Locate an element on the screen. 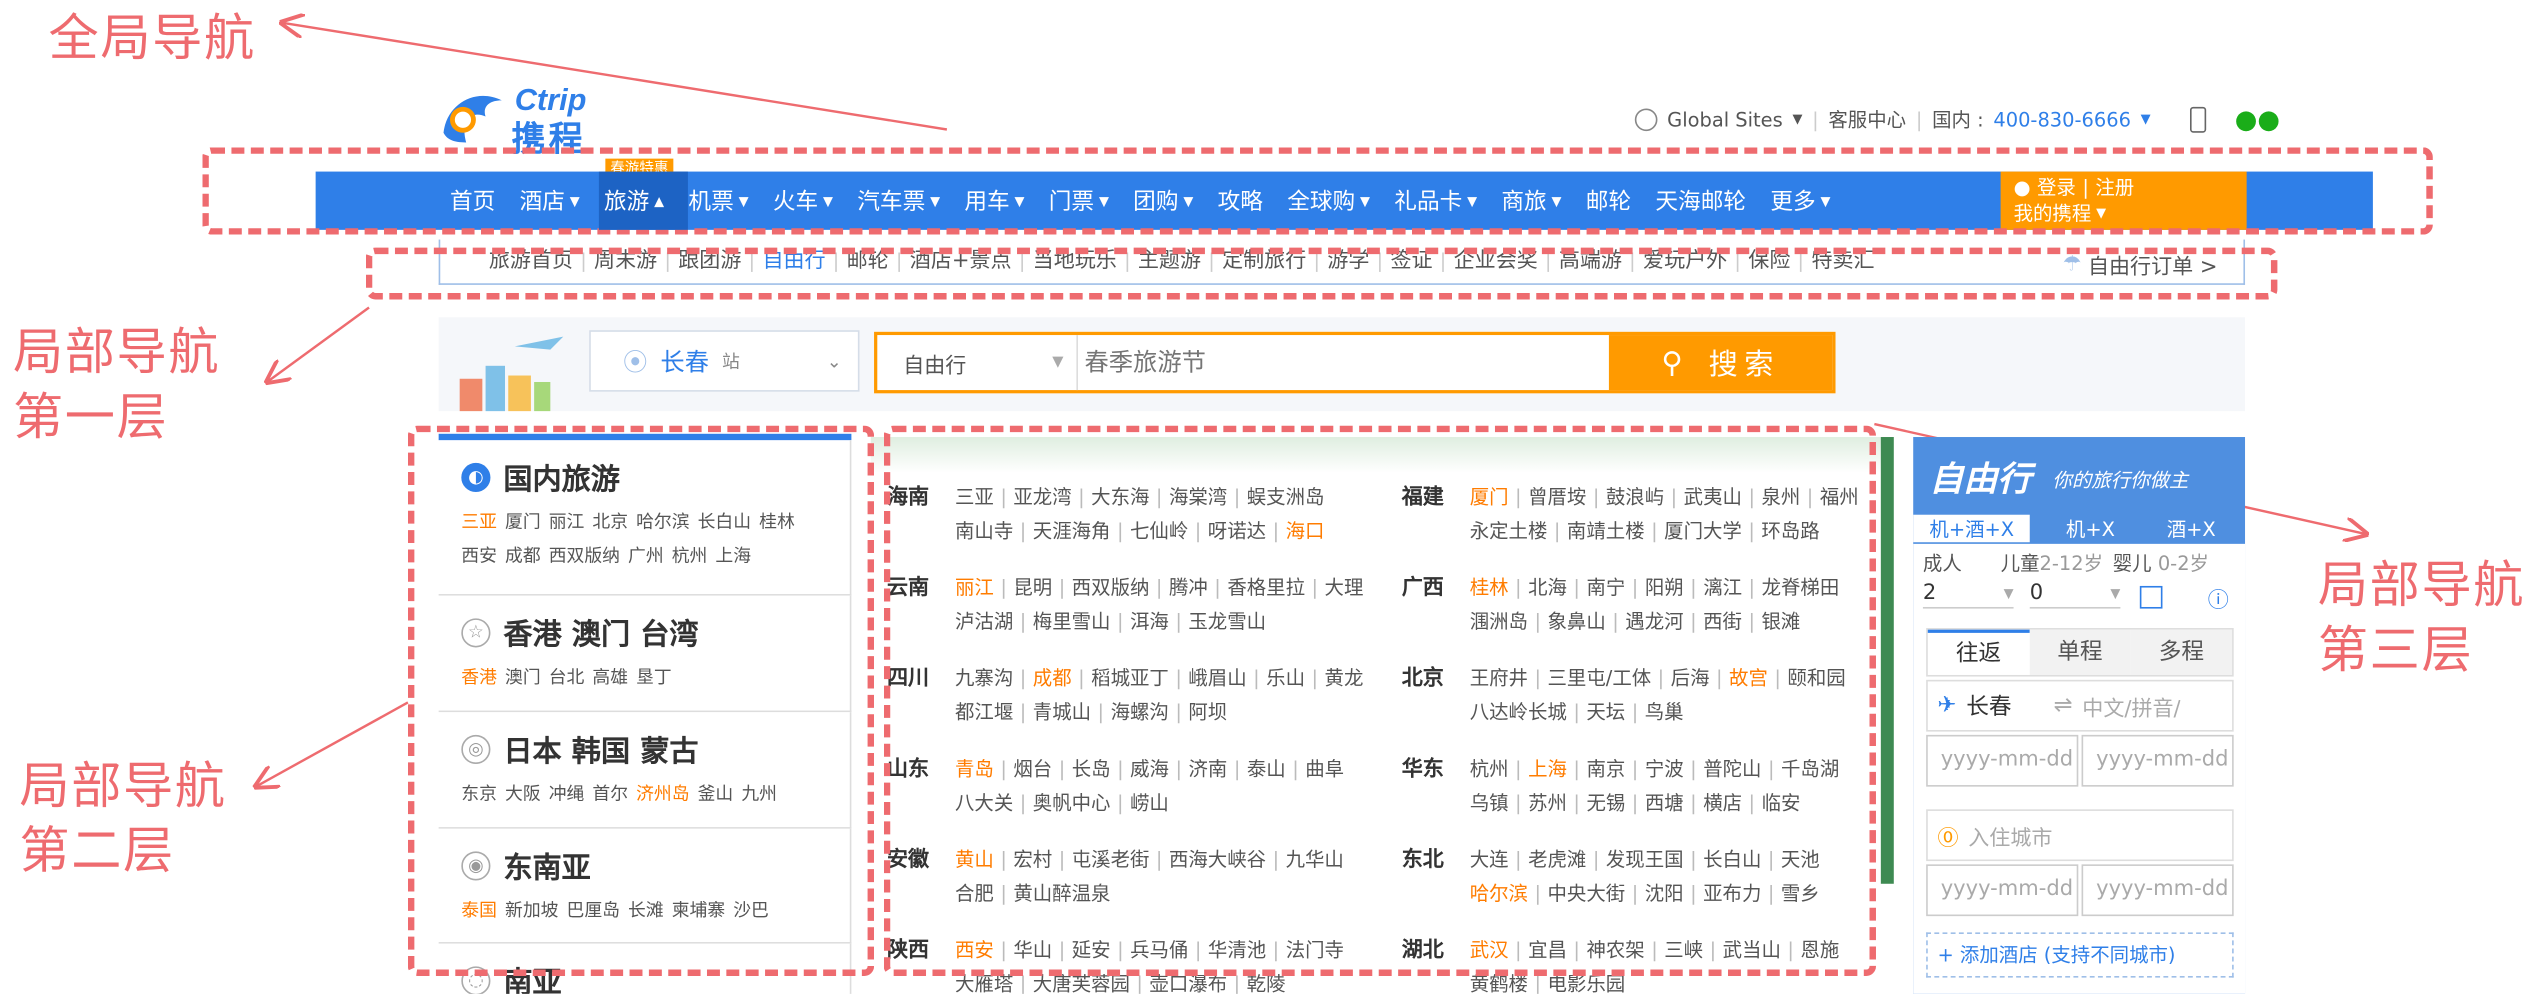  search-button-label: 搜索 is located at coordinates (1744, 365).